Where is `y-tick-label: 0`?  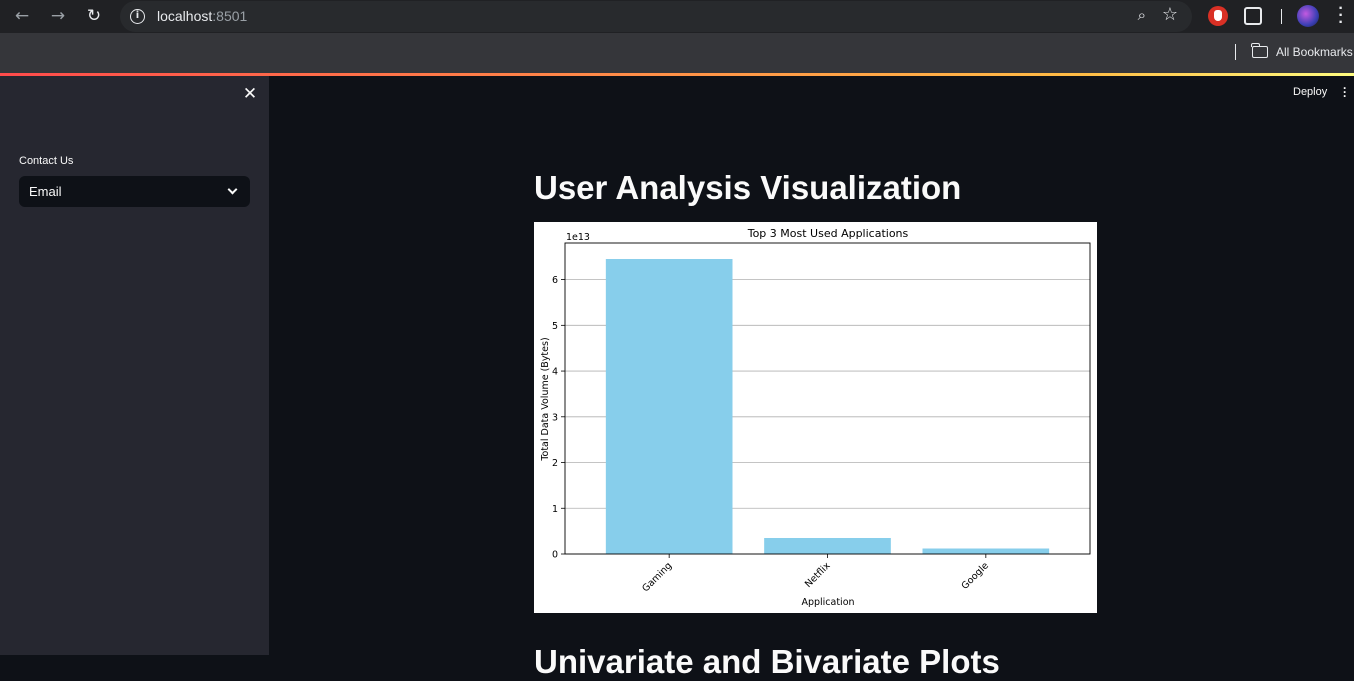
y-tick-label: 0 is located at coordinates (555, 555).